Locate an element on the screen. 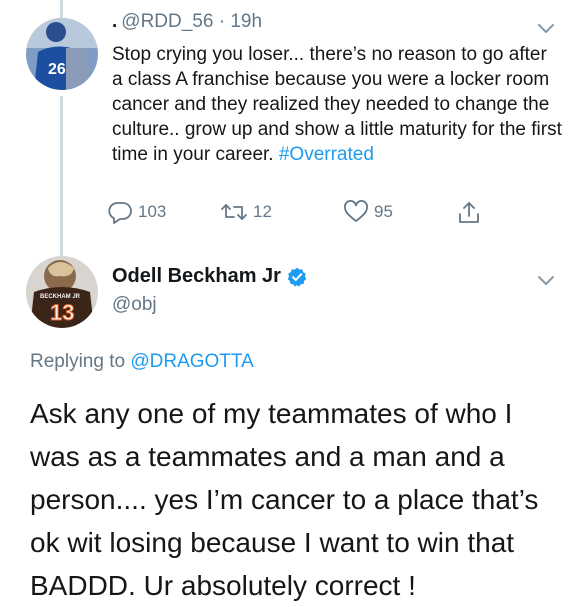 The height and width of the screenshot is (607, 579). tweet1-hashtag: #Overrated is located at coordinates (326, 154).